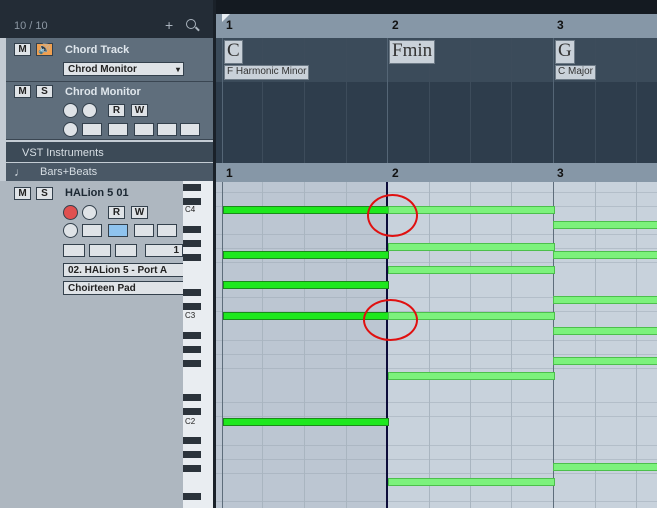 The height and width of the screenshot is (508, 657). Describe the element at coordinates (436, 7) in the screenshot. I see `overview-bar` at that location.